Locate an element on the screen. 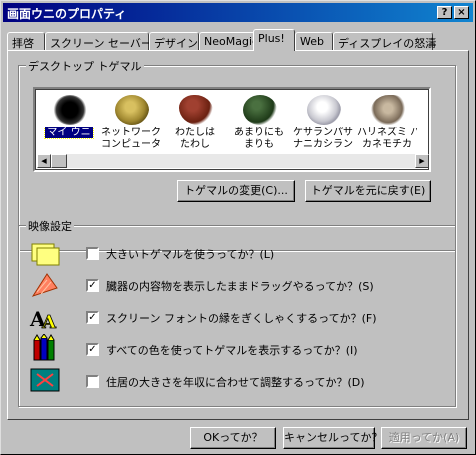 Image resolution: width=476 pixels, height=455 pixels. option-label: 臓器の内容物を表示したままドラッグやるってか？(S) is located at coordinates (240, 286).